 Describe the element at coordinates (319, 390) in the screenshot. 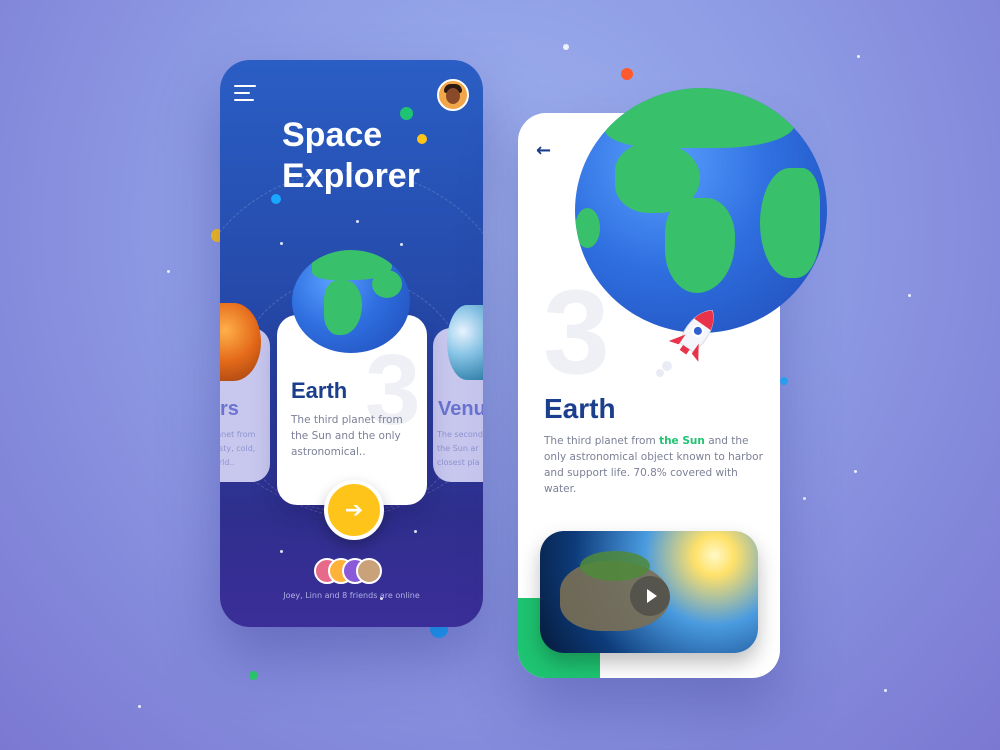

I see `planet-name: Earth` at that location.